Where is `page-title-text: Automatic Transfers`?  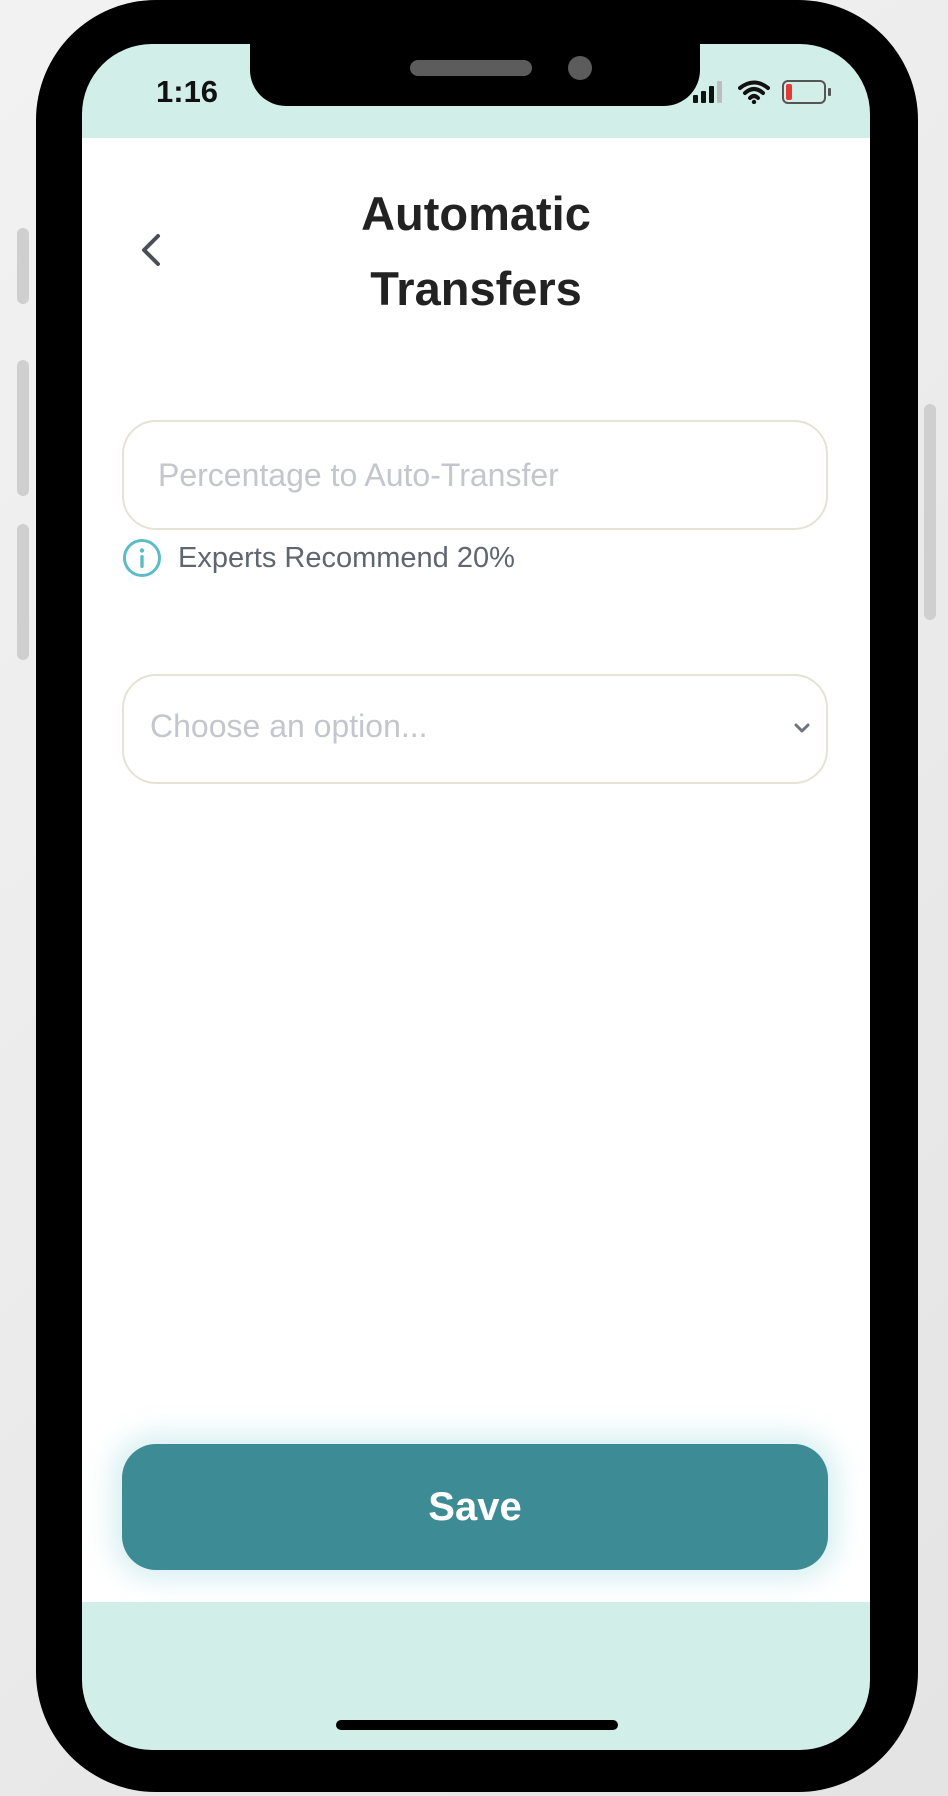 page-title-text: Automatic Transfers is located at coordinates (476, 251).